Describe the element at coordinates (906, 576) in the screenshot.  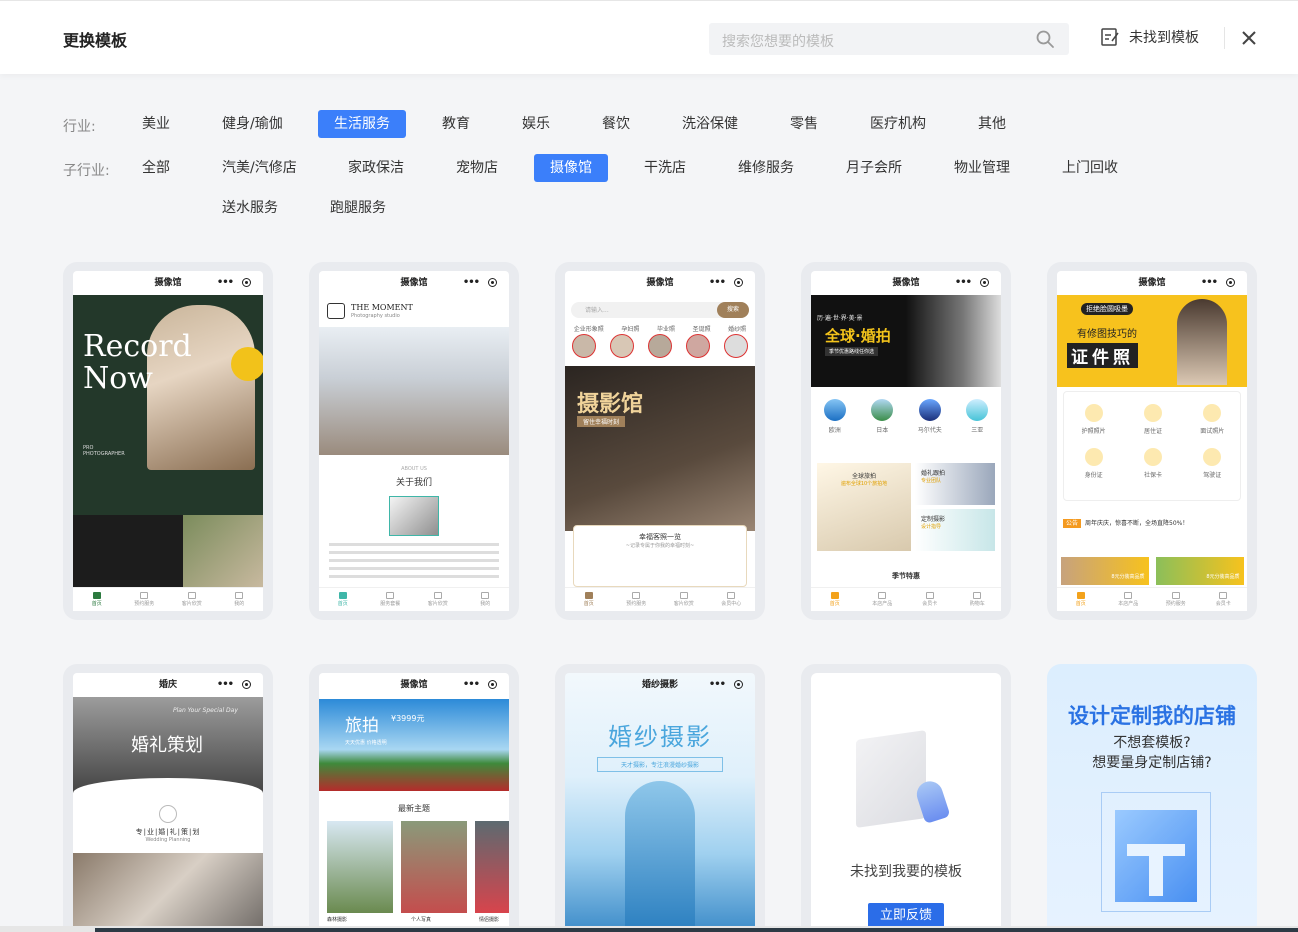
I see `section-title: 季节特惠` at that location.